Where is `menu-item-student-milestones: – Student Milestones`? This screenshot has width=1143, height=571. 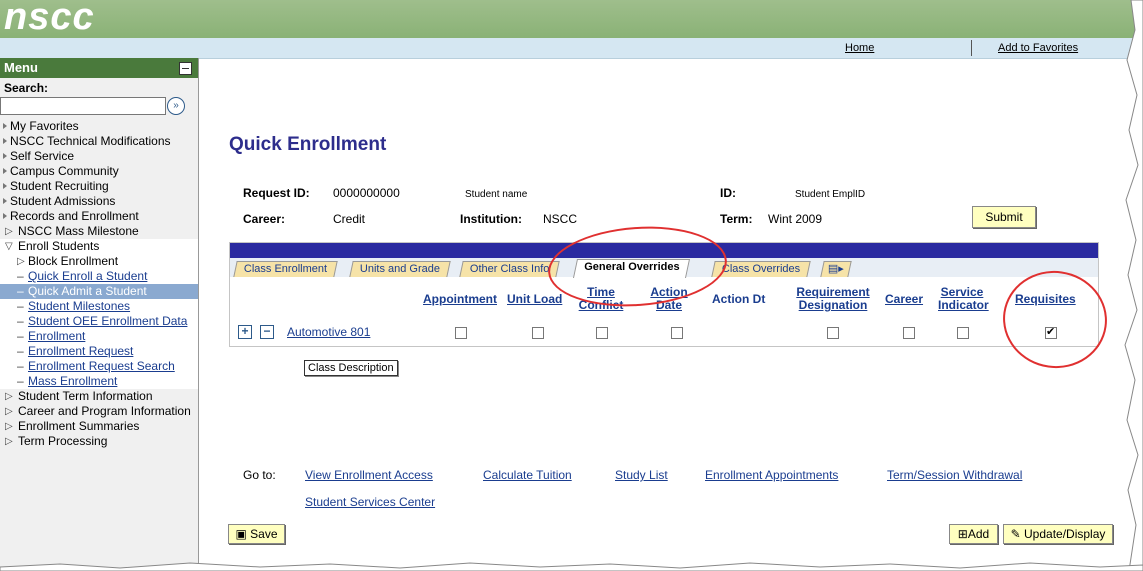 menu-item-student-milestones: – Student Milestones is located at coordinates (99, 306).